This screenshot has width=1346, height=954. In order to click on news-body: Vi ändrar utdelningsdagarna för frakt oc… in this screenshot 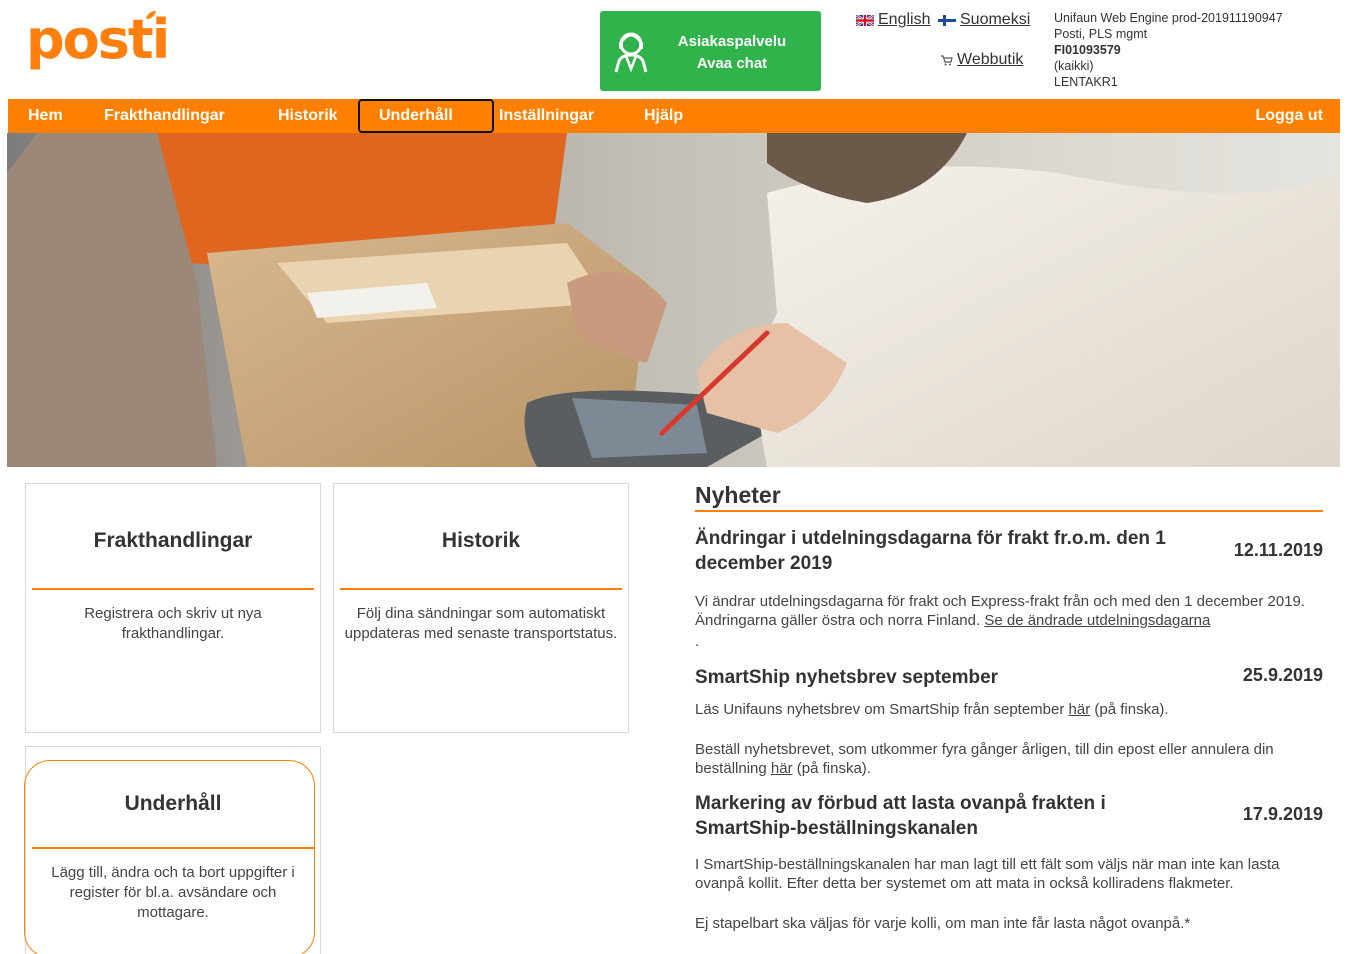, I will do `click(1009, 611)`.